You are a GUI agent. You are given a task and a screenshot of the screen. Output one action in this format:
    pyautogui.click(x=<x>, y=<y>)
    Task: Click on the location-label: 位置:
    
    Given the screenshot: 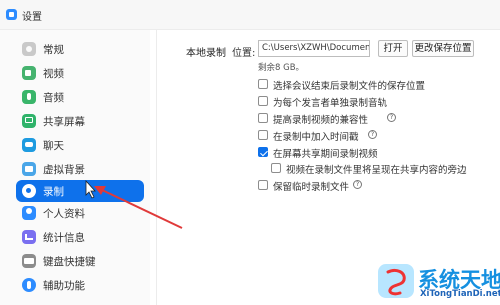 What is the action you would take?
    pyautogui.click(x=244, y=53)
    